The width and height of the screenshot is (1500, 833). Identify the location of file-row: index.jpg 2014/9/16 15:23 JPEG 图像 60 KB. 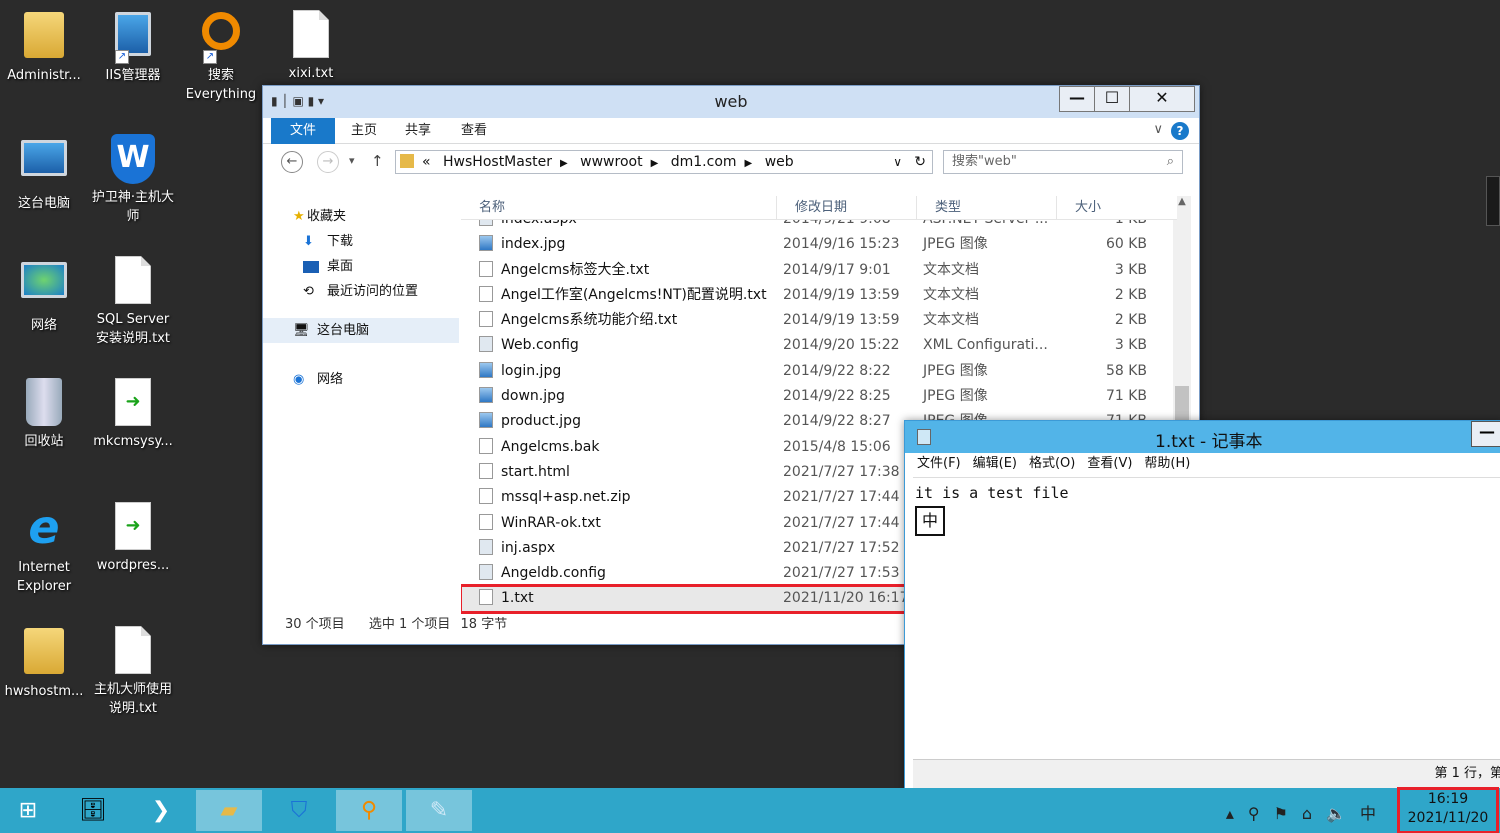
(819, 244).